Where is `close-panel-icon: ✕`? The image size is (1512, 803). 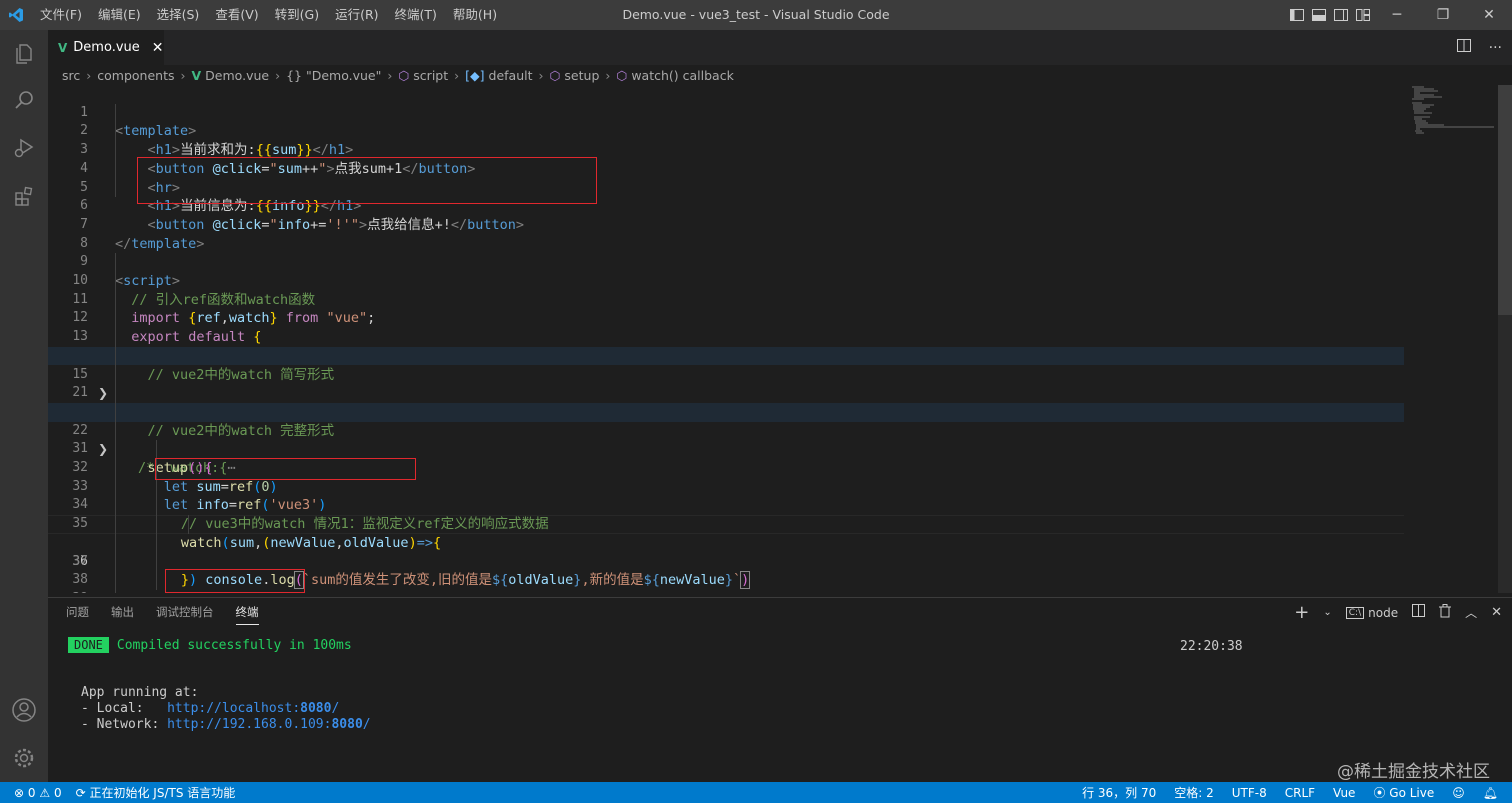
close-panel-icon: ✕ is located at coordinates (1496, 612).